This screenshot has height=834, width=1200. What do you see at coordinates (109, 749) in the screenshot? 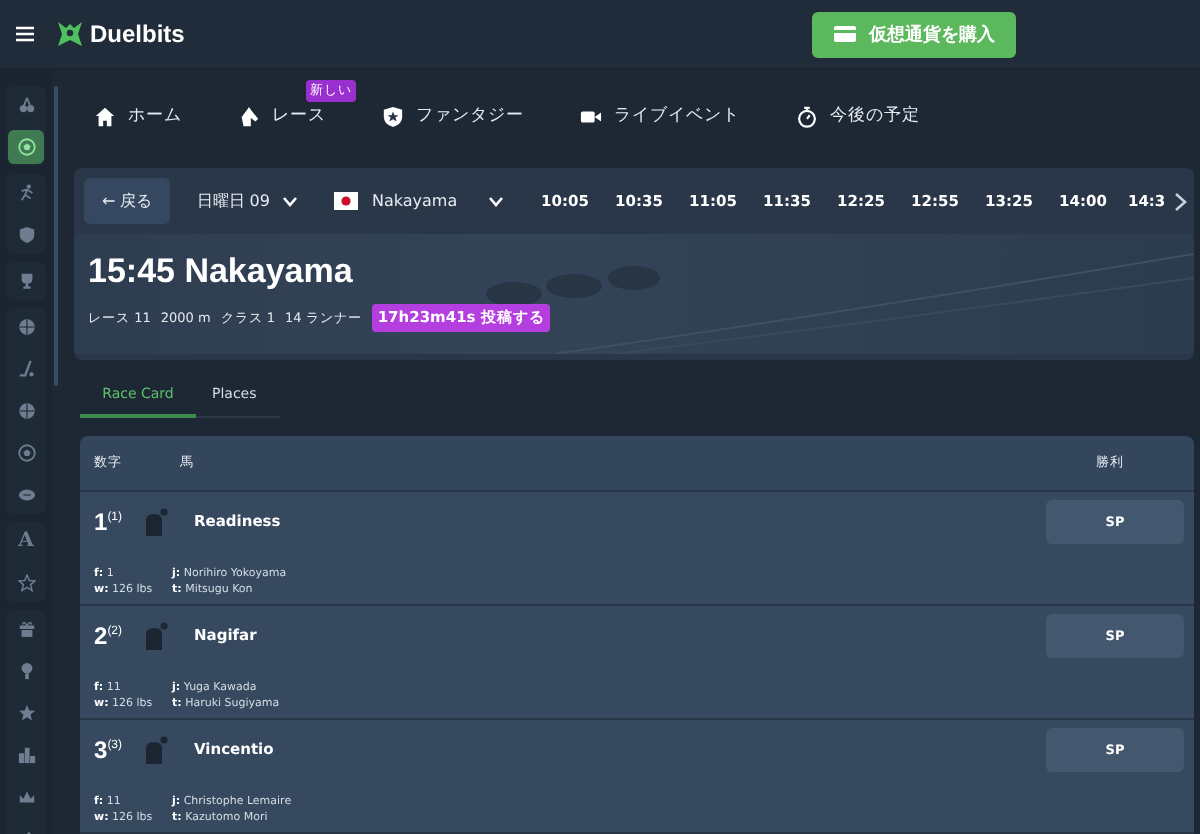
I see `runner-number: 3$^{(3)}$` at bounding box center [109, 749].